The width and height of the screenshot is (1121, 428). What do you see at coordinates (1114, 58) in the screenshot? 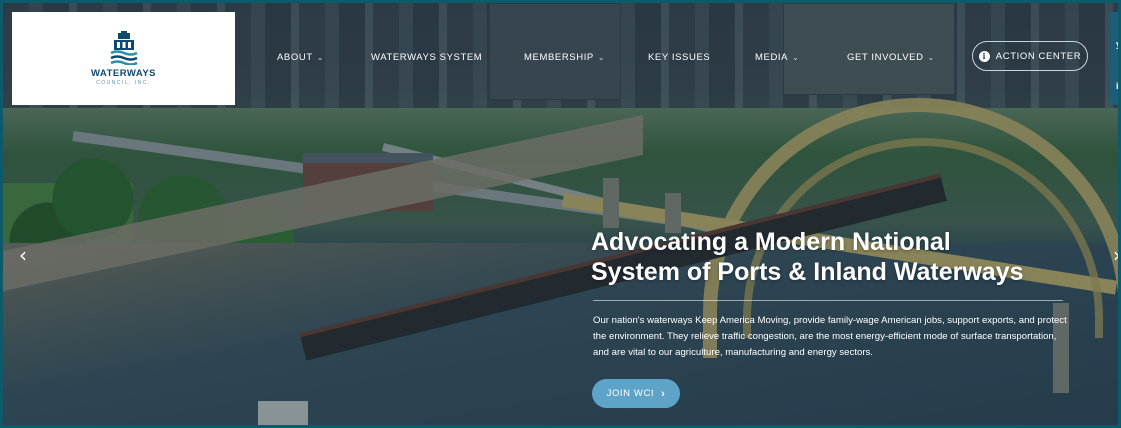
I see `side-panel` at bounding box center [1114, 58].